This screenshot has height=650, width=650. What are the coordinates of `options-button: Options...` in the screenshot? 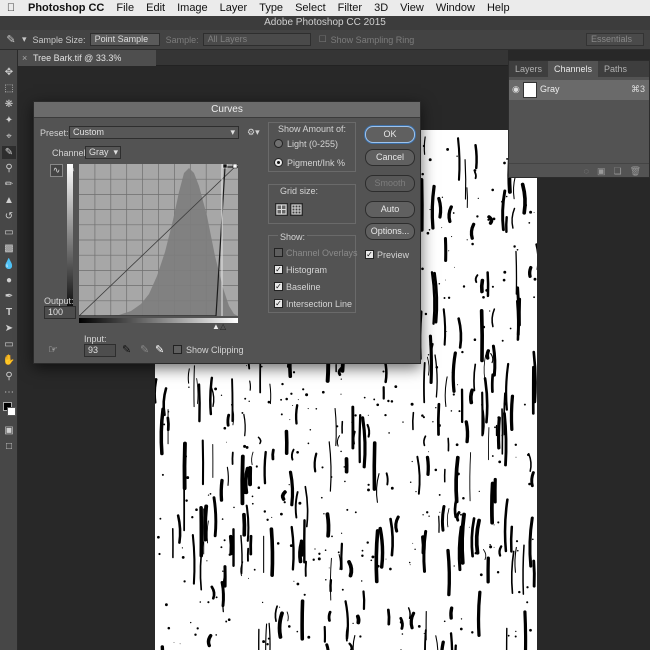 It's located at (390, 231).